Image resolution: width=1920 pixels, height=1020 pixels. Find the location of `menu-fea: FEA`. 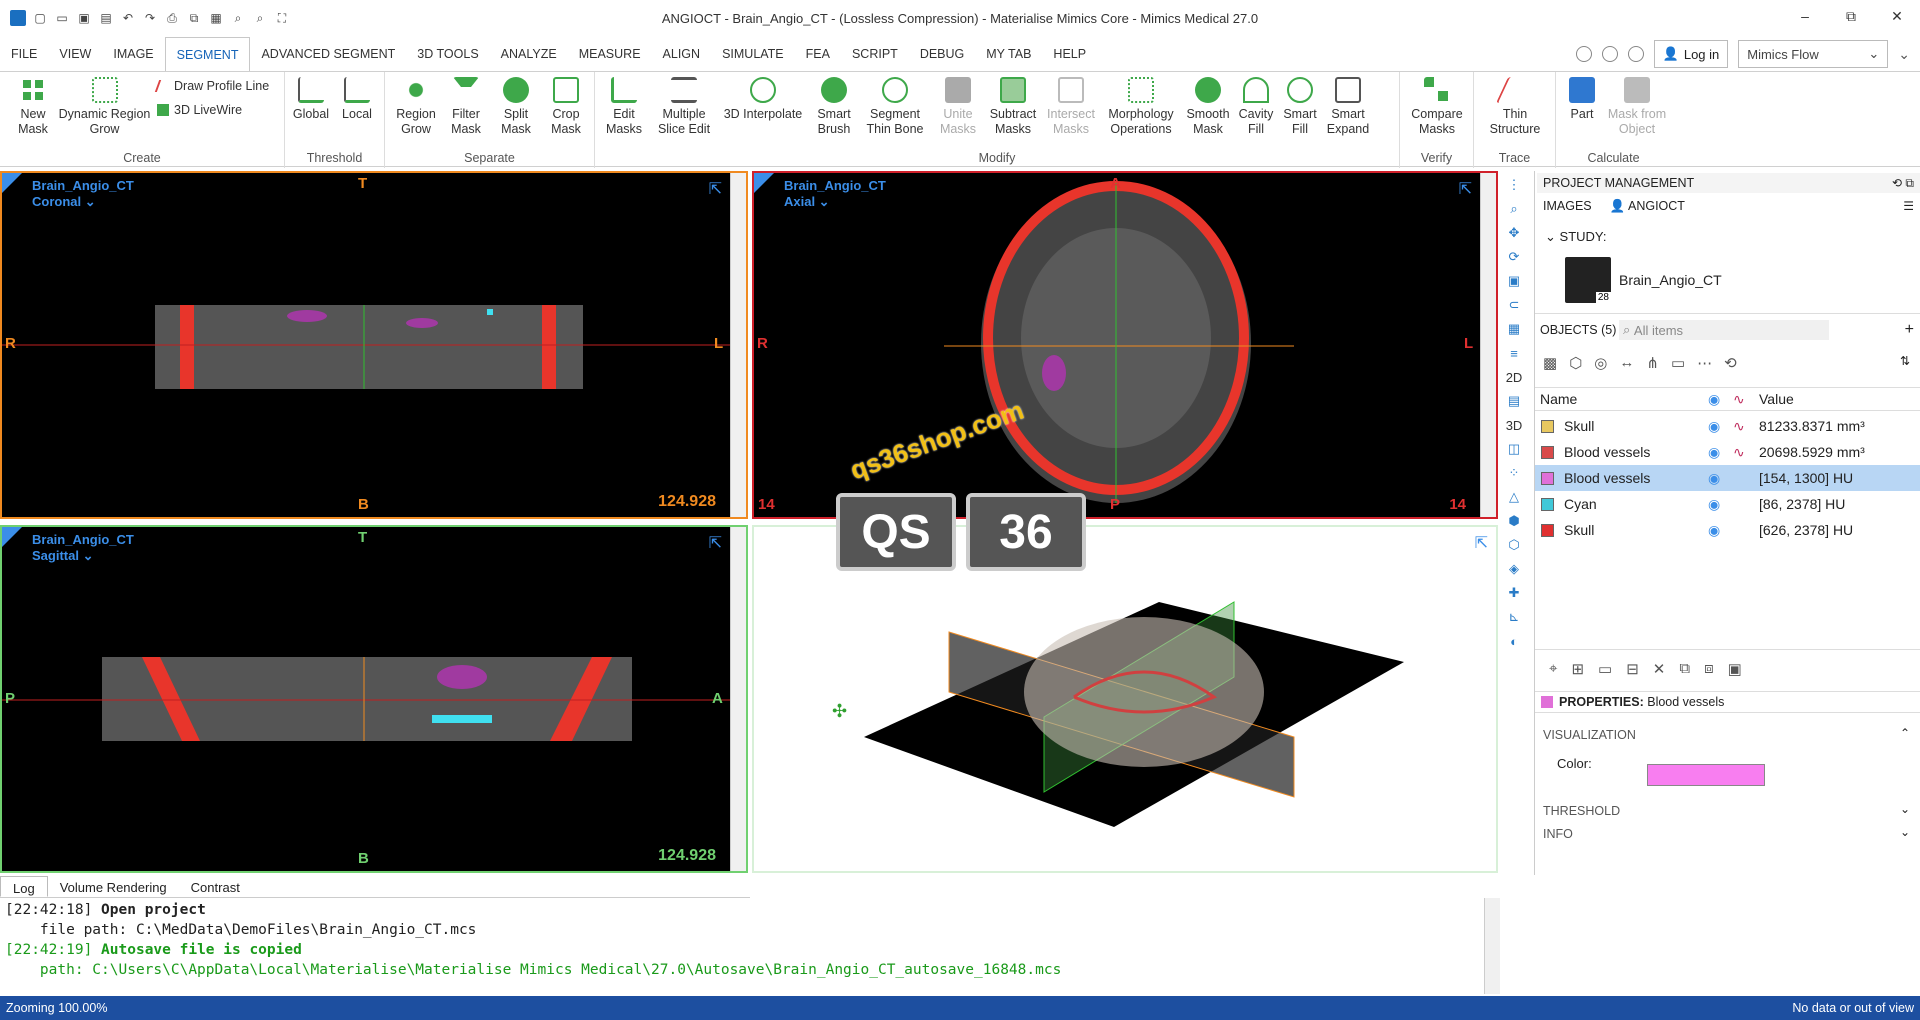

menu-fea: FEA is located at coordinates (818, 53).